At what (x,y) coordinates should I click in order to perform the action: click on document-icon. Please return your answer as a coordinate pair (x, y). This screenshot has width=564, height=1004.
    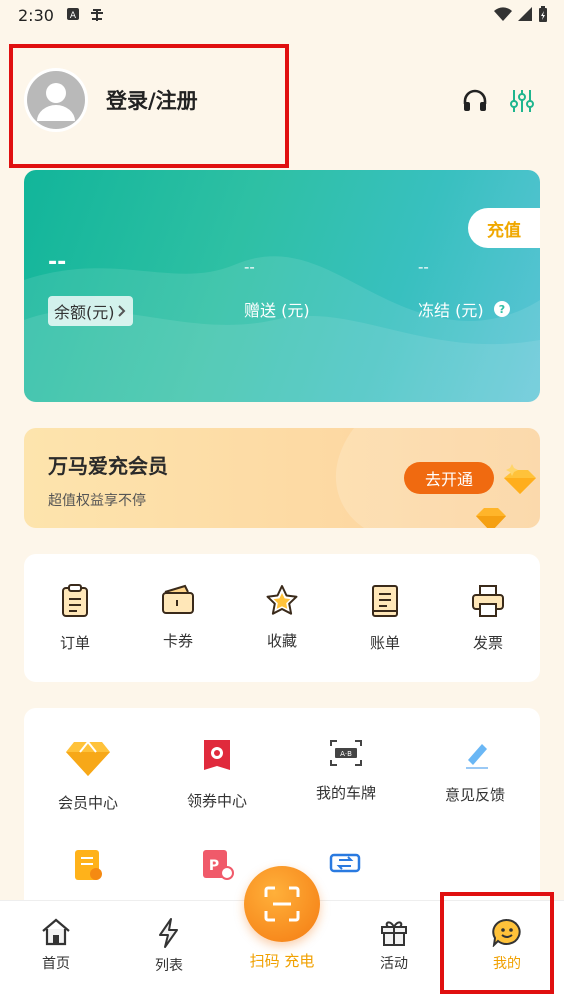
    Looking at the image, I should click on (88, 865).